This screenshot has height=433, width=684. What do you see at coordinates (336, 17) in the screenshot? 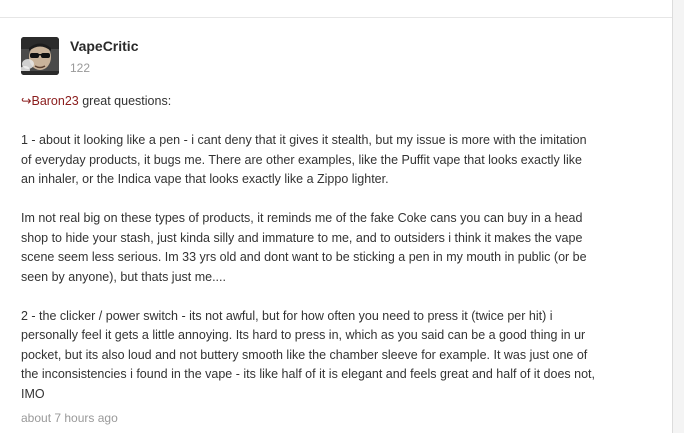
I see `divider` at bounding box center [336, 17].